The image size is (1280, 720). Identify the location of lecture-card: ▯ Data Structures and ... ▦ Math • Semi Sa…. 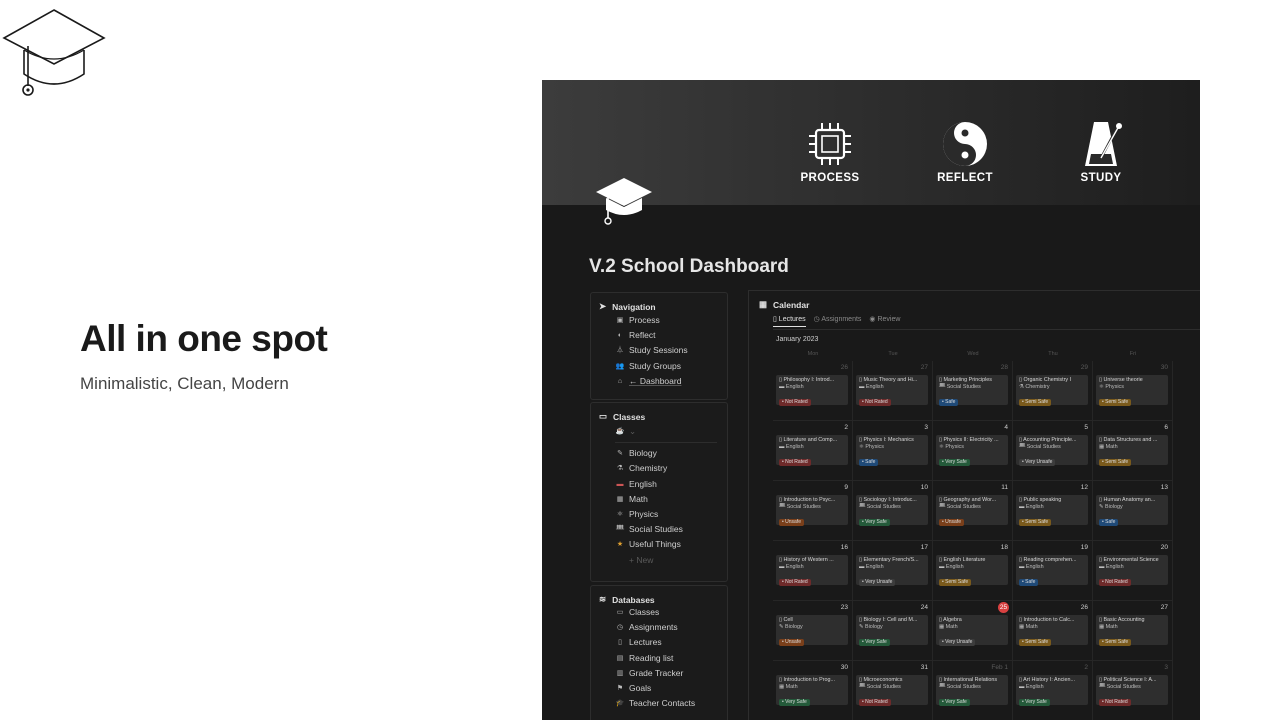
(1132, 450).